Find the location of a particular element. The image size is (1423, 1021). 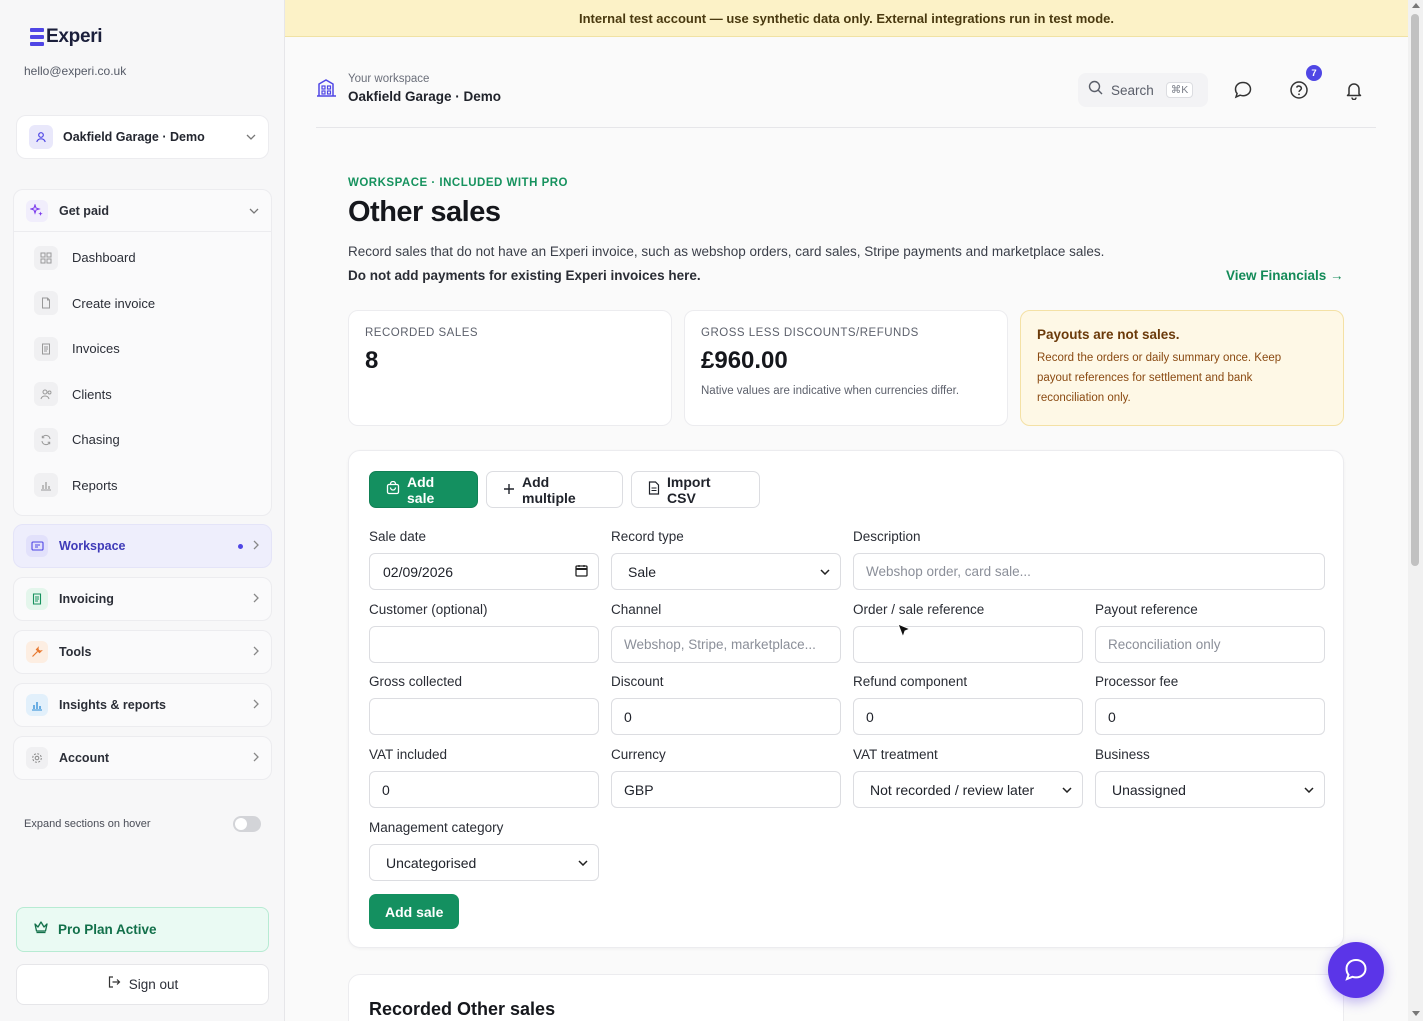

mouse-cursor-icon is located at coordinates (904, 631).